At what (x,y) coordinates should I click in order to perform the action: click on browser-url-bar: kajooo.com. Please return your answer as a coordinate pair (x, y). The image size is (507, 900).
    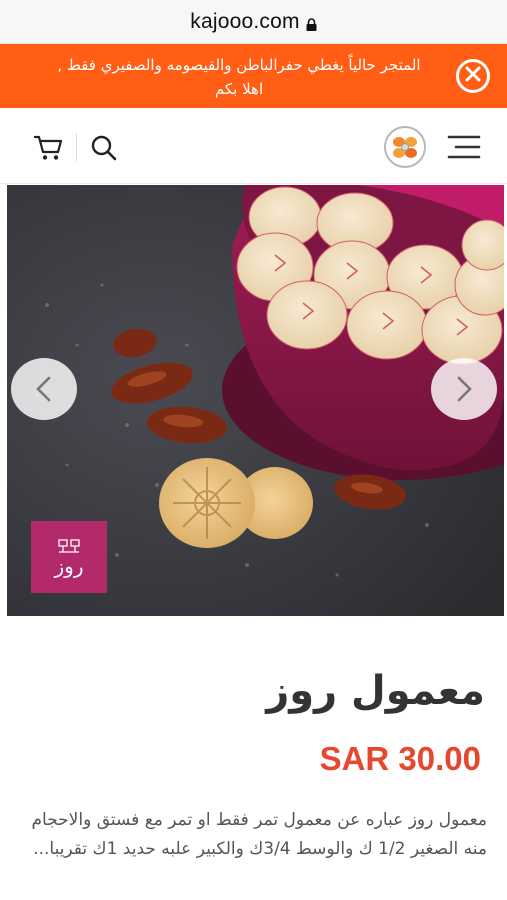
    Looking at the image, I should click on (253, 22).